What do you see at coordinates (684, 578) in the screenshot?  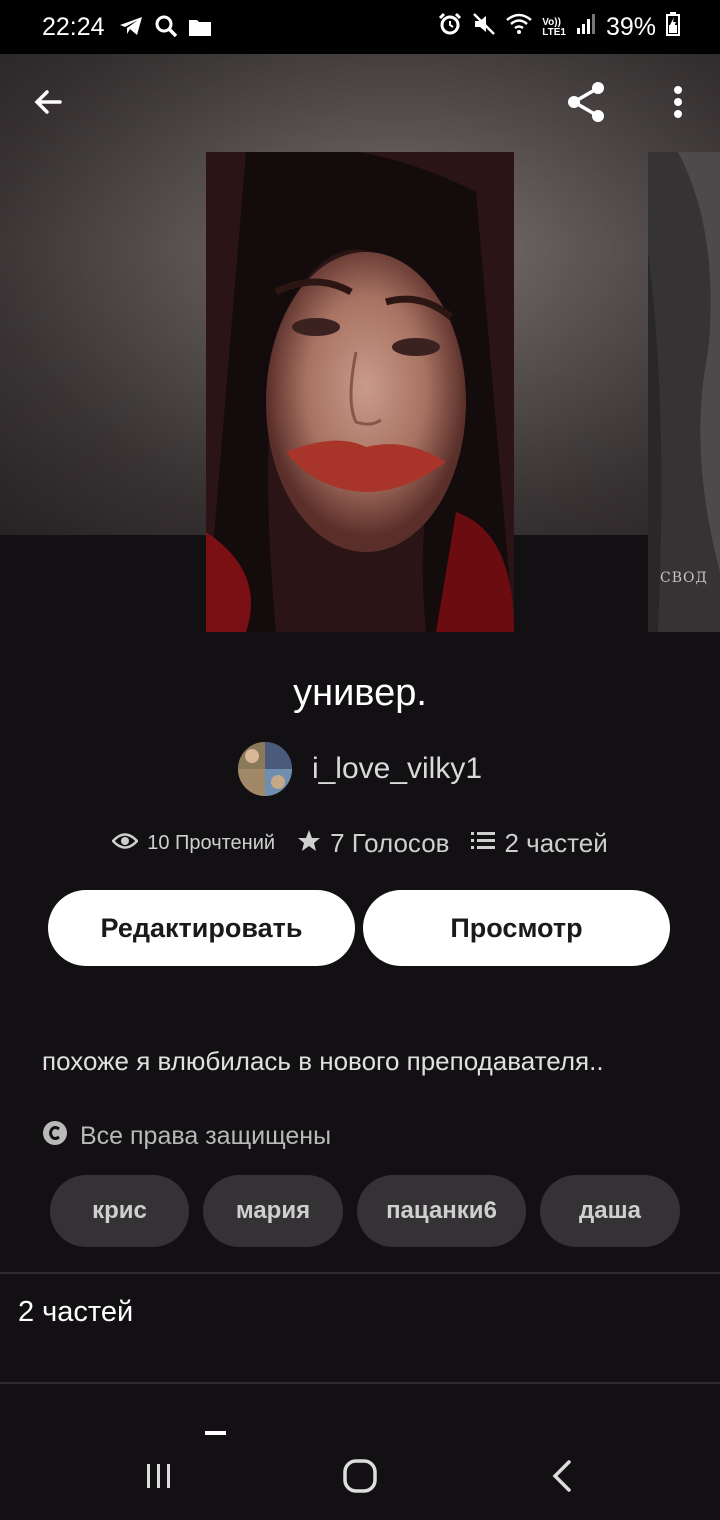 I see `next-cover-text: СВОД` at bounding box center [684, 578].